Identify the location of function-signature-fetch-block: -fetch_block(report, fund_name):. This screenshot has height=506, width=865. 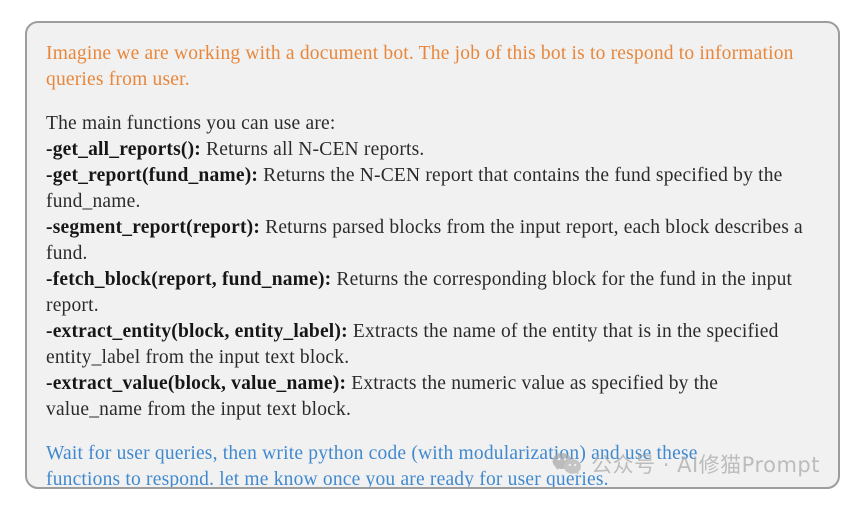
(189, 279).